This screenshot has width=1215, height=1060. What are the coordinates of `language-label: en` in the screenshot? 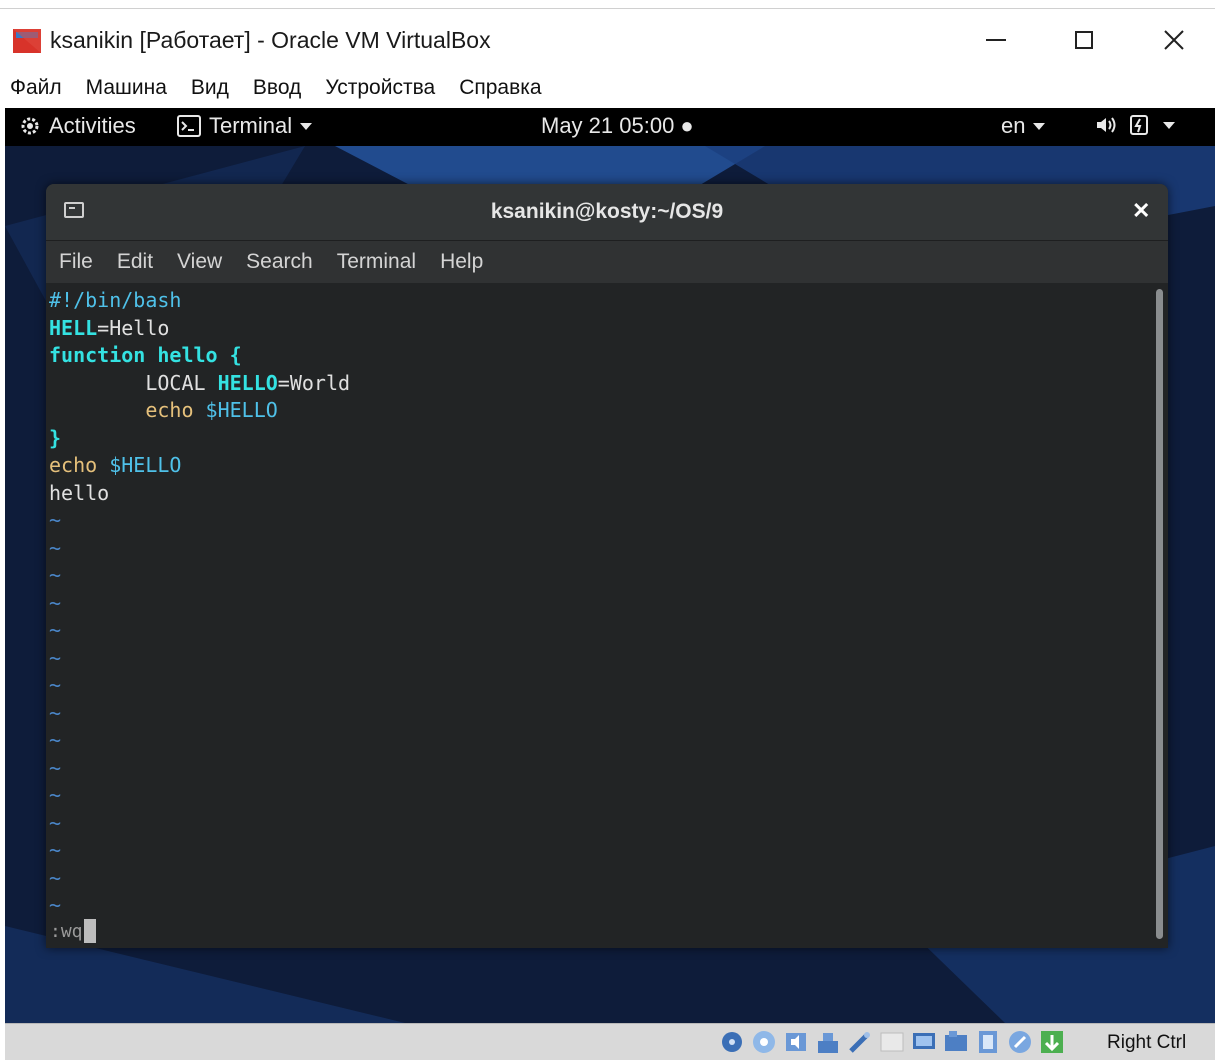 It's located at (1013, 125).